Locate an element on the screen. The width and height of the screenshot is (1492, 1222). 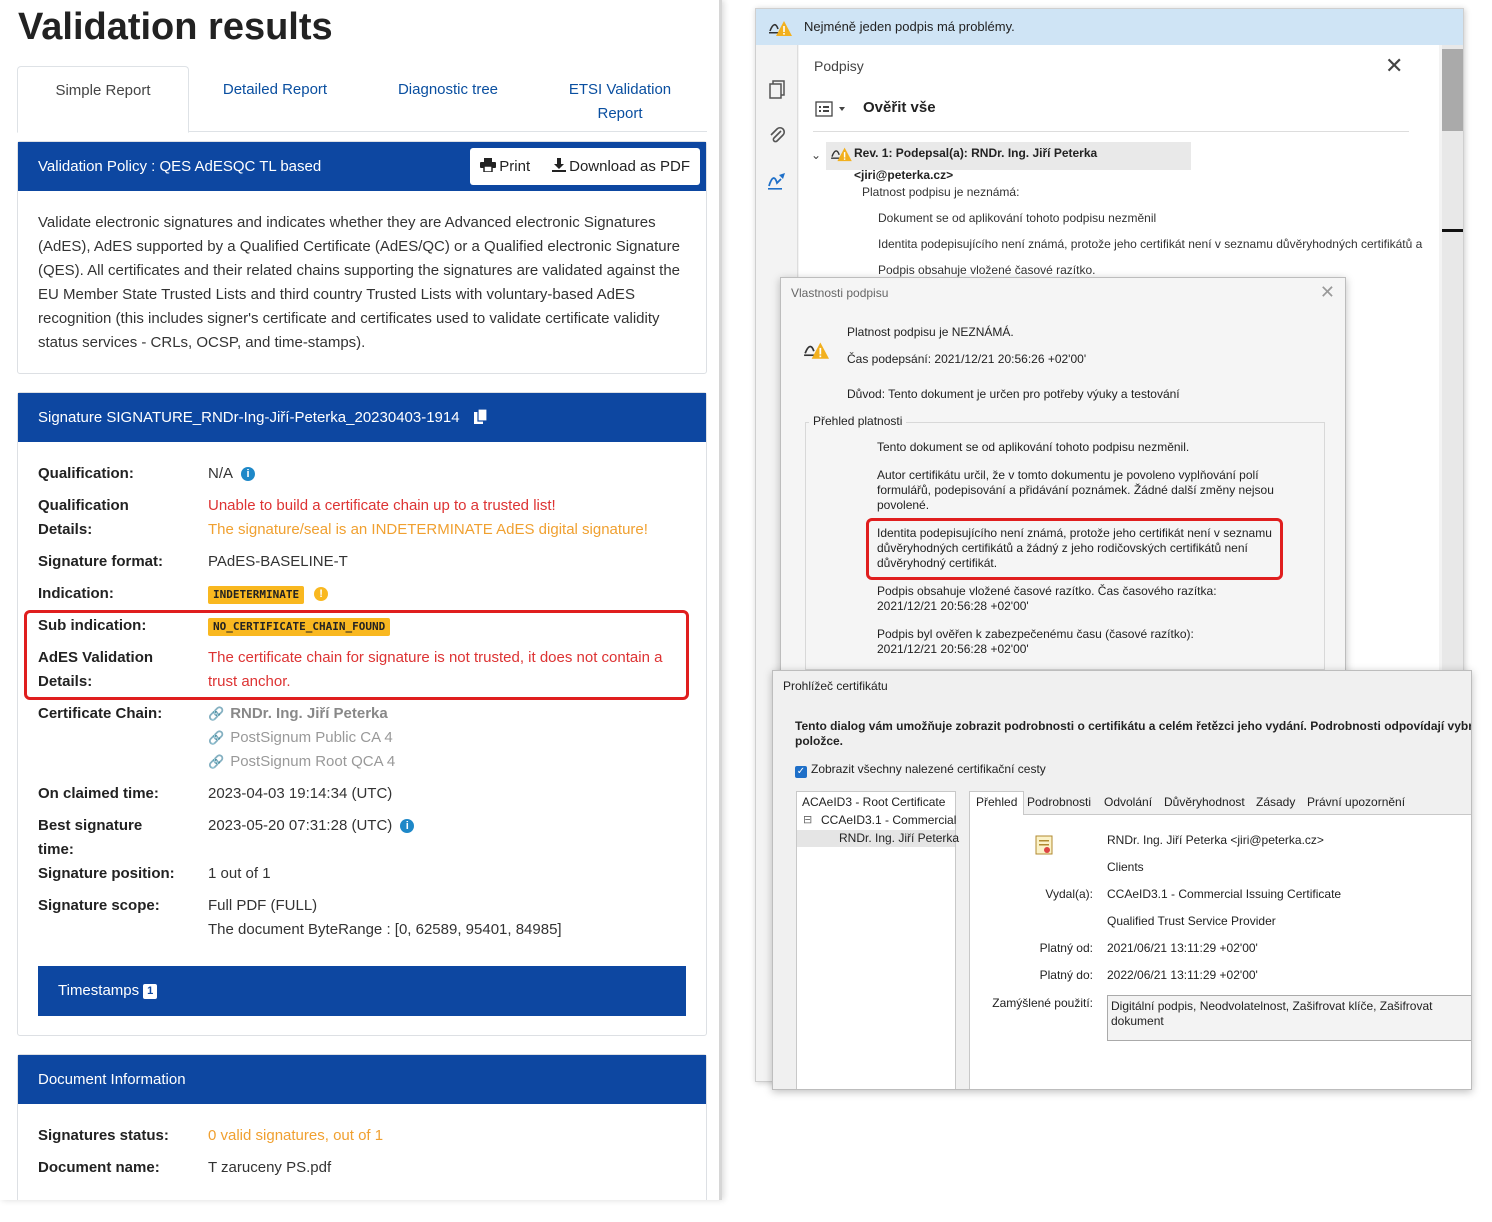
indication-value: INDETERMINATE! is located at coordinates (268, 594).